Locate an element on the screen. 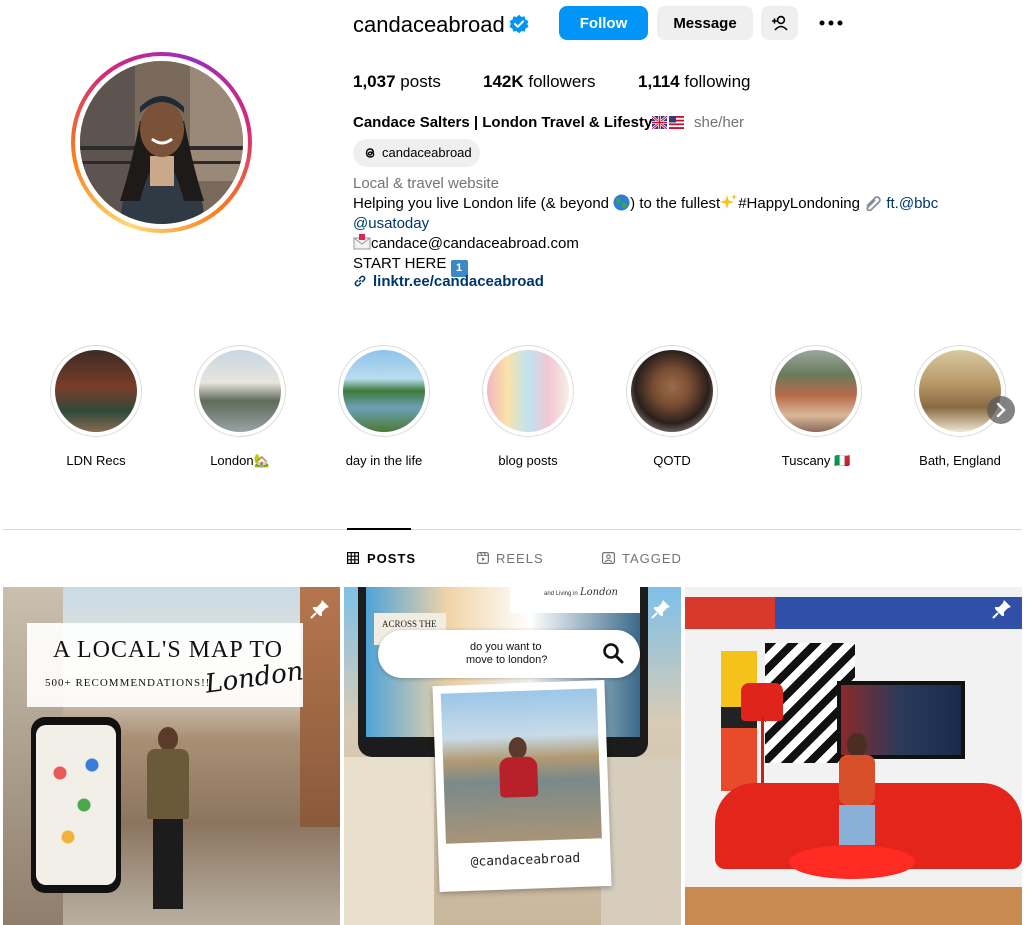 This screenshot has width=1028, height=925. post-3-floor is located at coordinates (853, 906).